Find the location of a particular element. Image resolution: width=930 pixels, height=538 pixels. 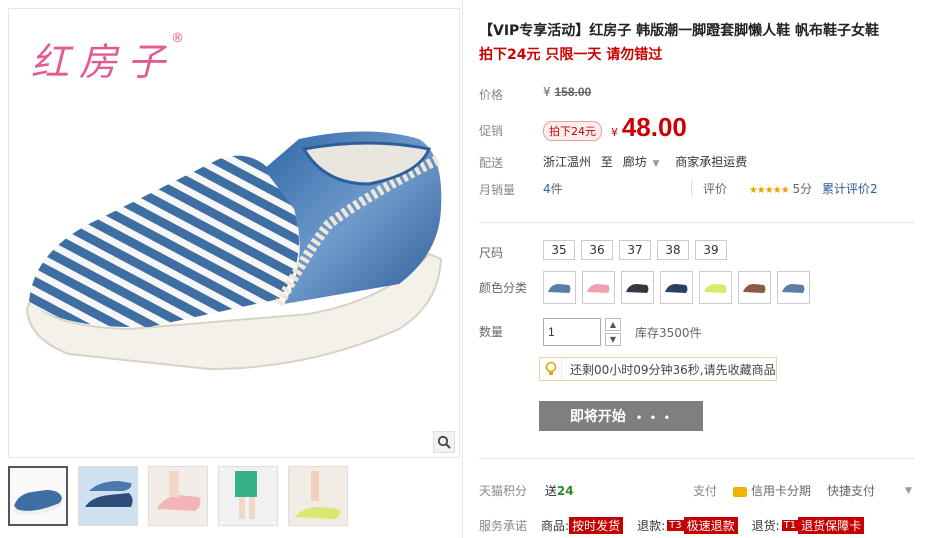

product-subtitle: 拍下24元 只限一天 请勿错过 is located at coordinates (571, 55).